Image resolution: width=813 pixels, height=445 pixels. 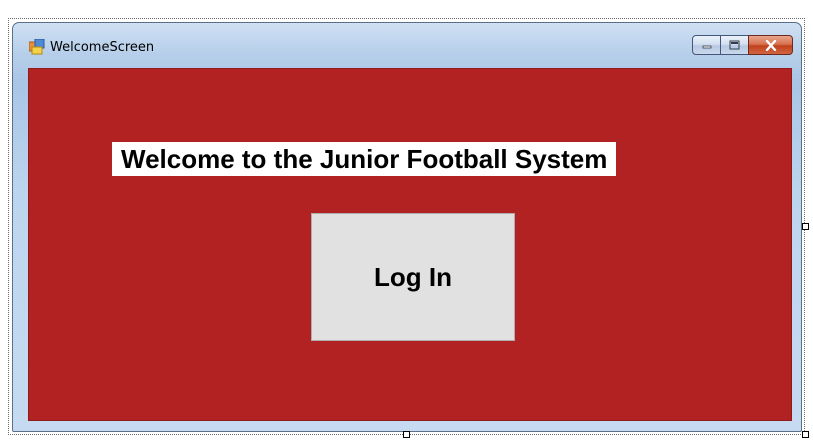 What do you see at coordinates (102, 47) in the screenshot?
I see `window-title: WelcomeScreen` at bounding box center [102, 47].